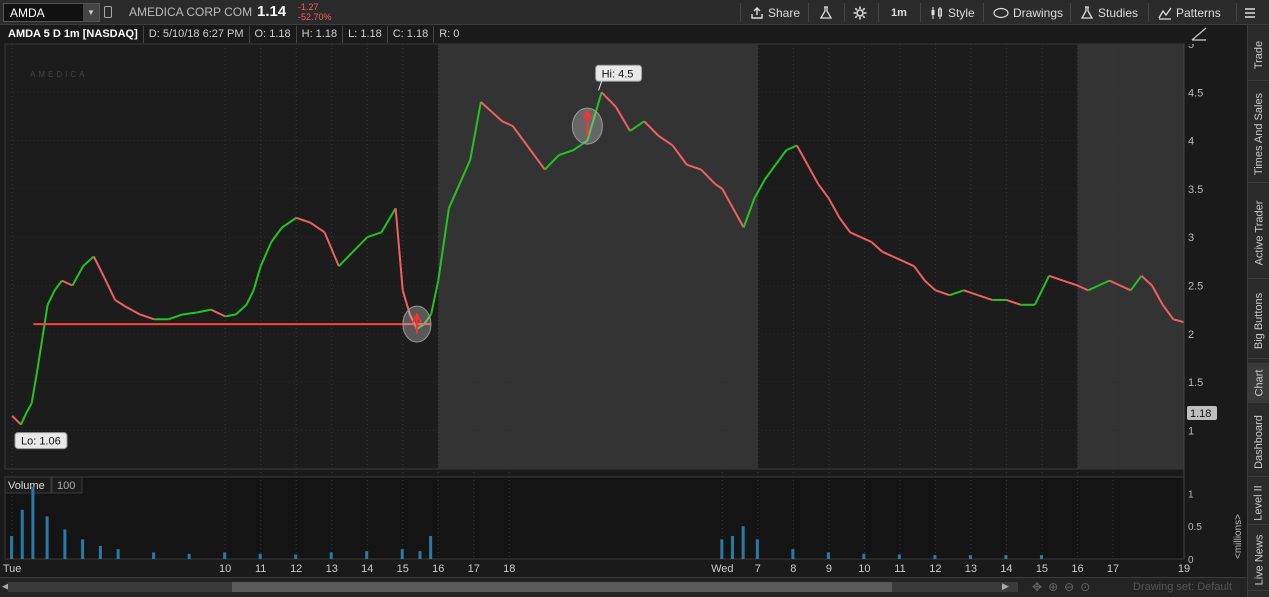 This screenshot has width=1269, height=597. I want to click on zoom-fit-icon: ⊙, so click(1085, 587).